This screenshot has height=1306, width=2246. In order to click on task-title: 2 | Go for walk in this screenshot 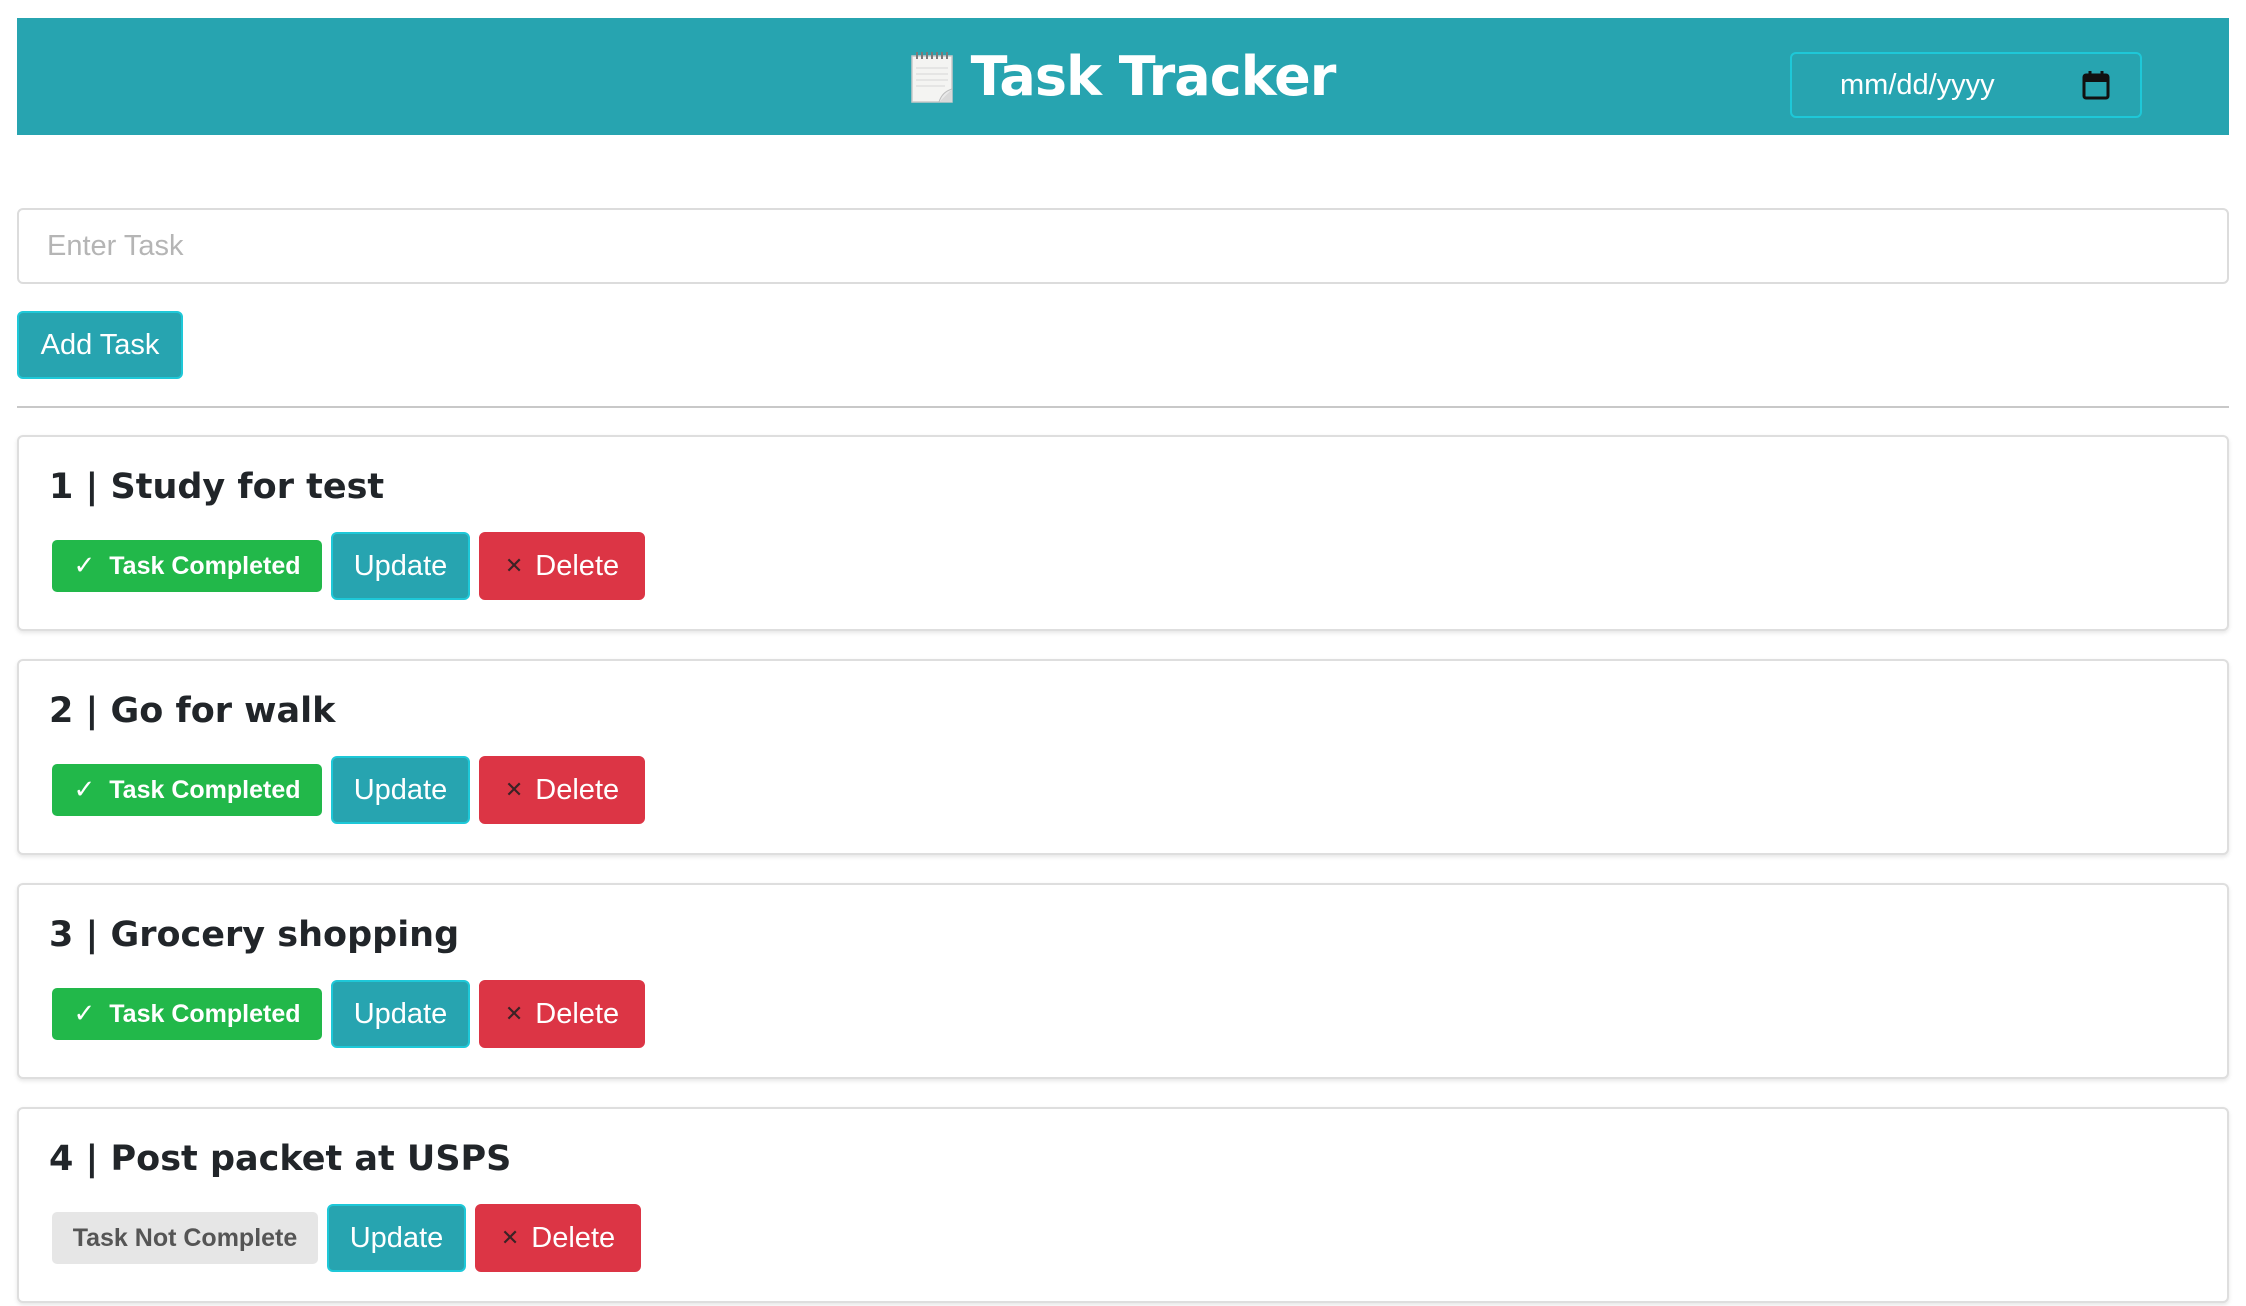, I will do `click(192, 711)`.